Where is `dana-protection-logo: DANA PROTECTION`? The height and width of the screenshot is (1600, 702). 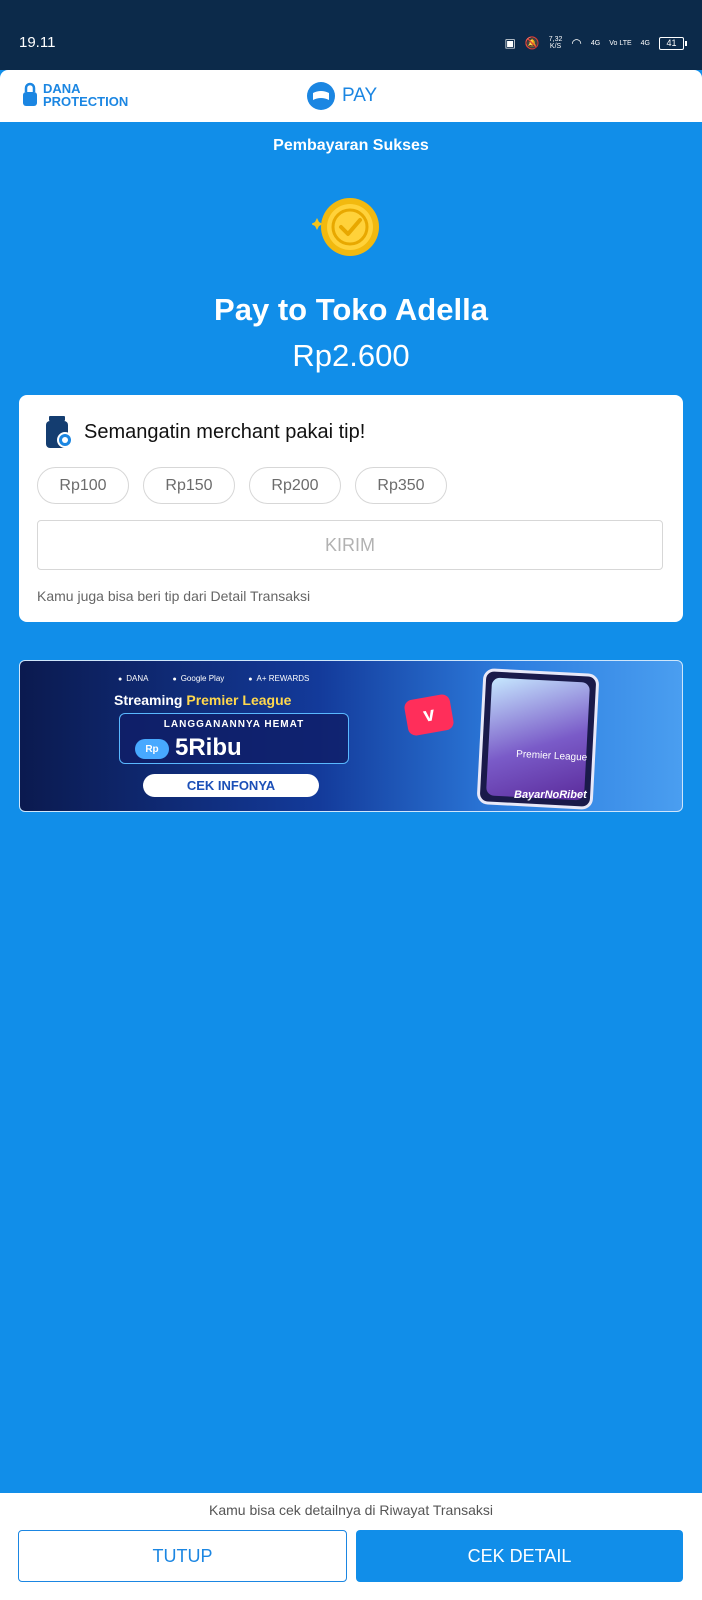
dana-protection-logo: DANA PROTECTION is located at coordinates (92, 95).